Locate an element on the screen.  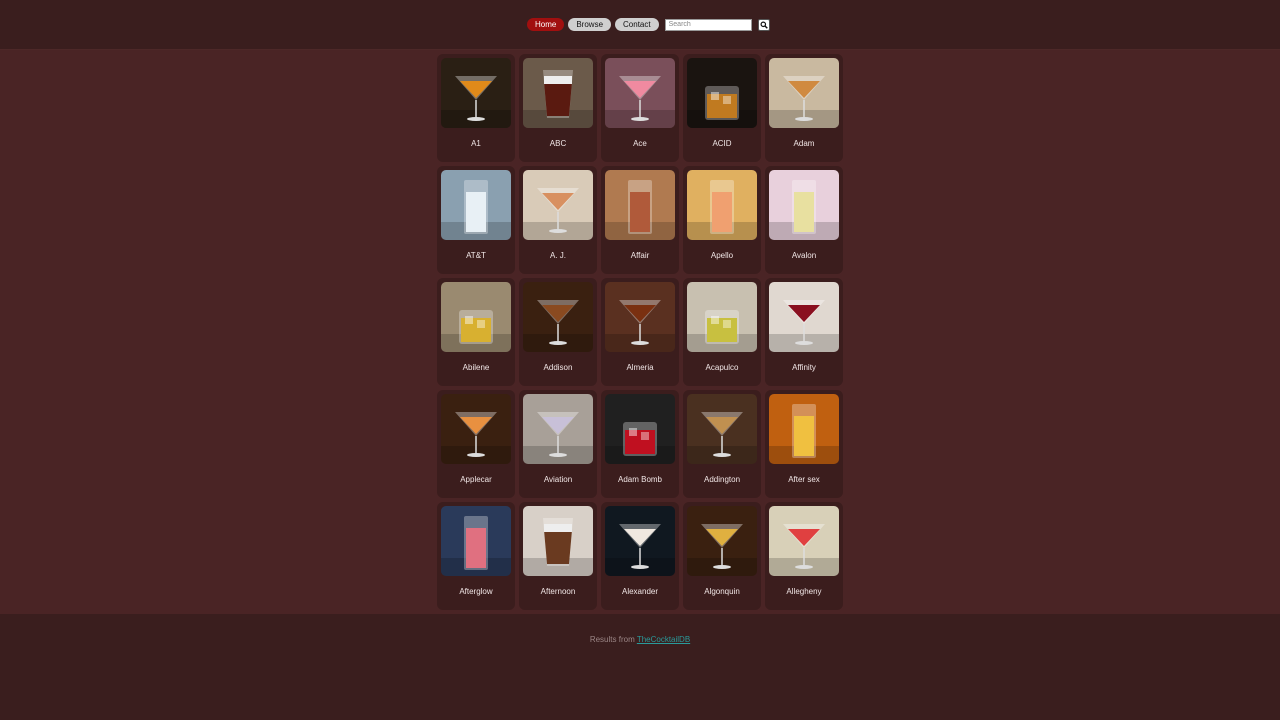
cocktail-name: Affair is located at coordinates (640, 255).